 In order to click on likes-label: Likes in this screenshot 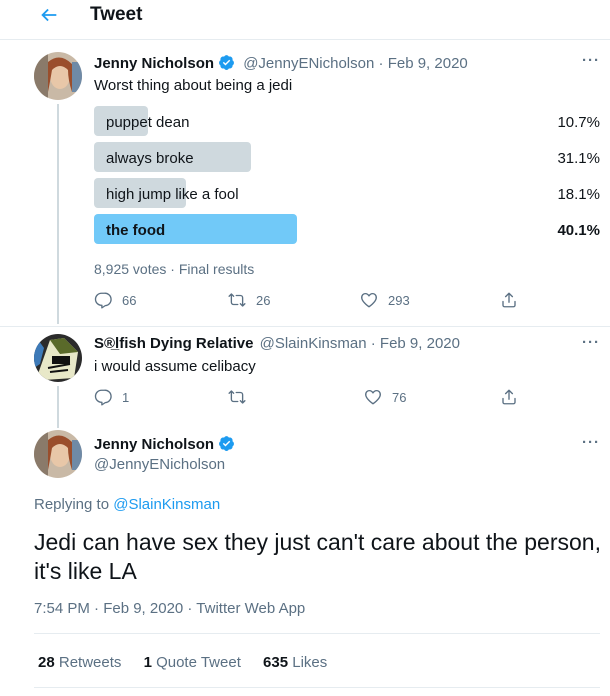, I will do `click(310, 662)`.